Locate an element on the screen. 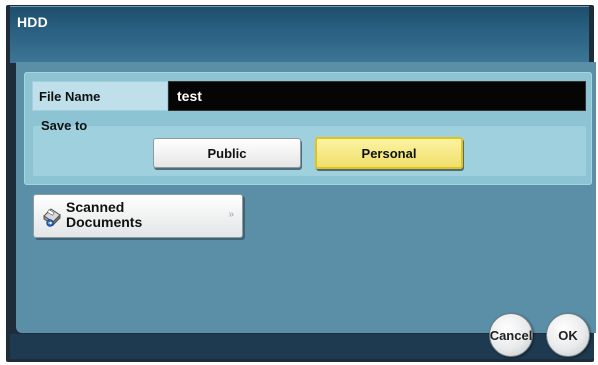  file-name-row: File Name test is located at coordinates (309, 96).